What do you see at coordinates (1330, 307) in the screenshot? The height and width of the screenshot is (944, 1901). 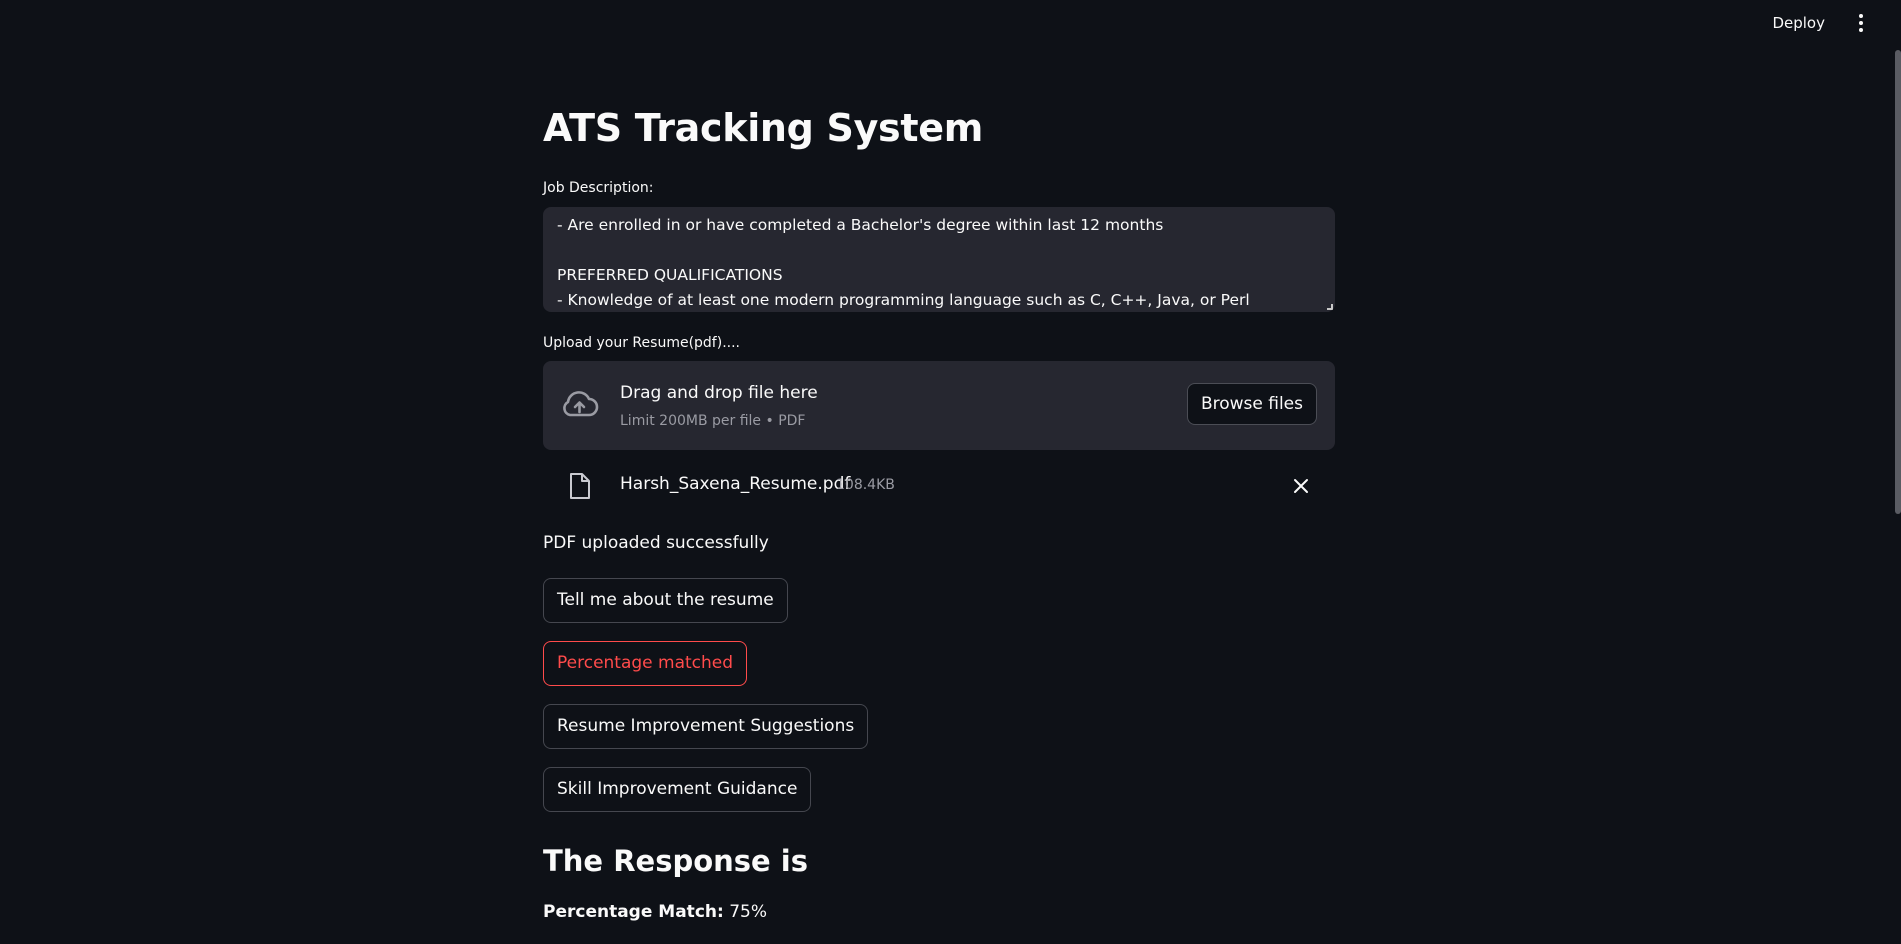 I see `resize-handle-icon` at bounding box center [1330, 307].